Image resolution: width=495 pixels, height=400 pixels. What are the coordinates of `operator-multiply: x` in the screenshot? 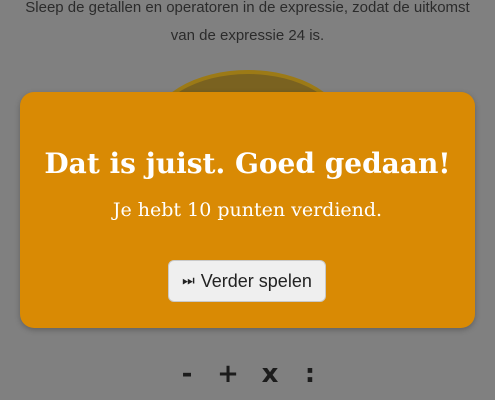 It's located at (270, 374).